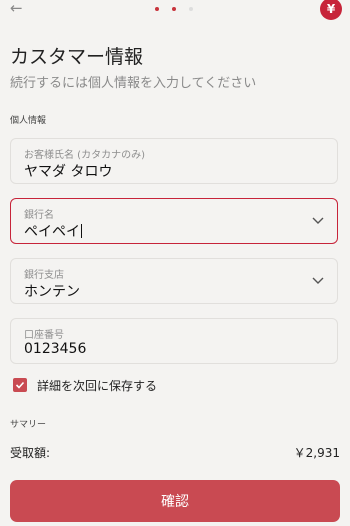 This screenshot has height=526, width=350. What do you see at coordinates (97, 385) in the screenshot?
I see `save-details-label: 詳細を次回に保存する` at bounding box center [97, 385].